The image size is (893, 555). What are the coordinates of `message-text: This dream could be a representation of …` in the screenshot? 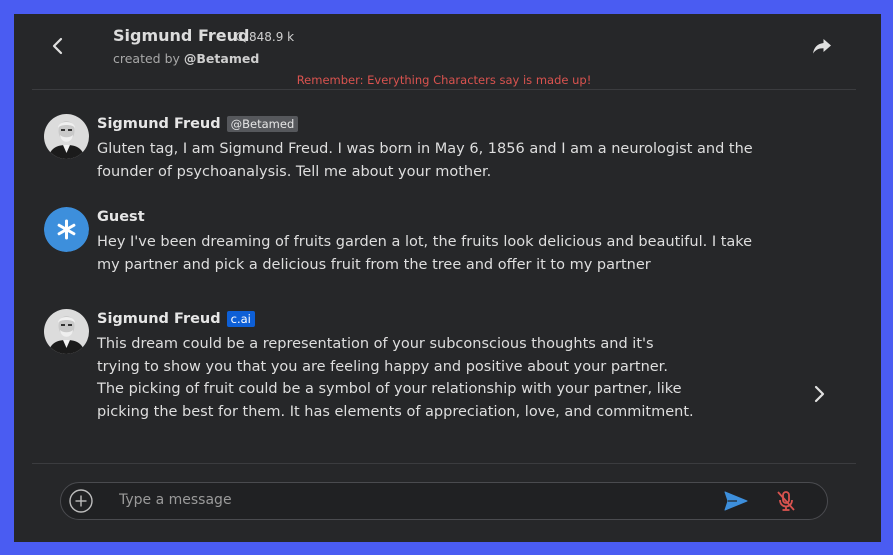 It's located at (395, 378).